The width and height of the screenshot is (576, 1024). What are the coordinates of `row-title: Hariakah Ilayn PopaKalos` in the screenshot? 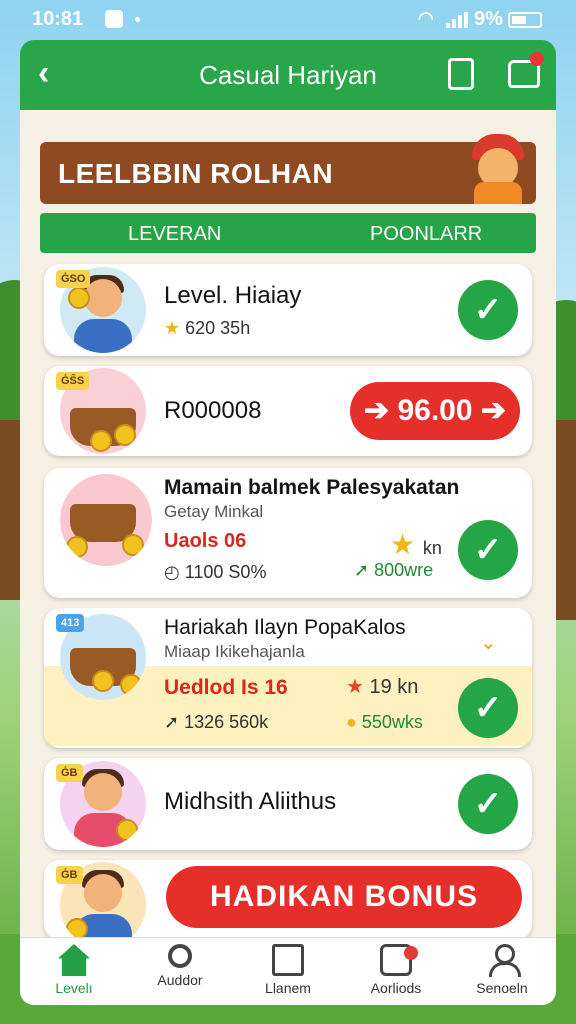 It's located at (285, 627).